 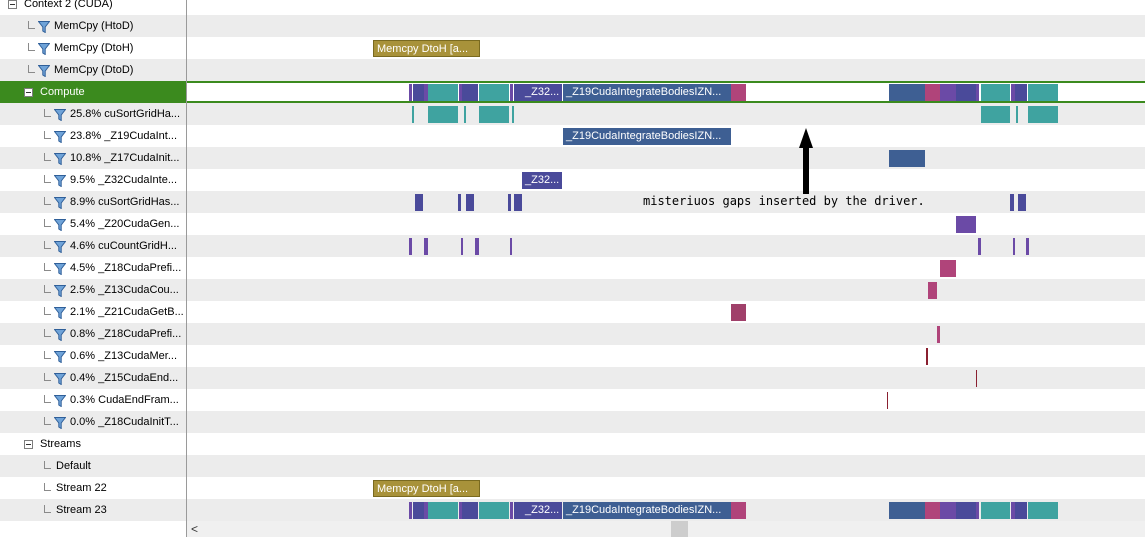 What do you see at coordinates (93, 488) in the screenshot?
I see `tree-row: Stream 22` at bounding box center [93, 488].